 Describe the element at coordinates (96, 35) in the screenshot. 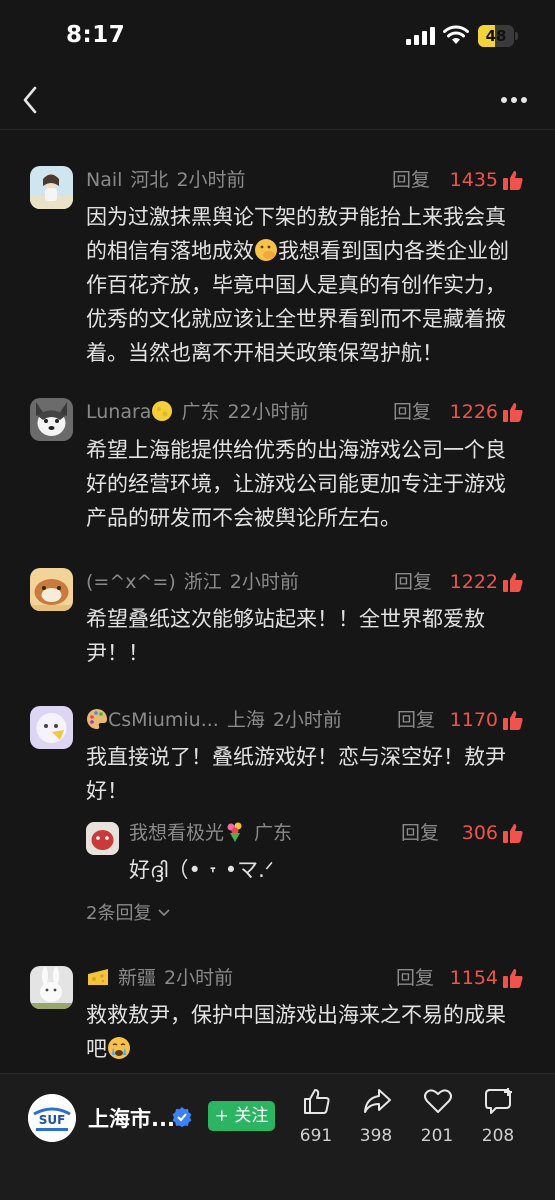

I see `status-time: 8:17` at that location.